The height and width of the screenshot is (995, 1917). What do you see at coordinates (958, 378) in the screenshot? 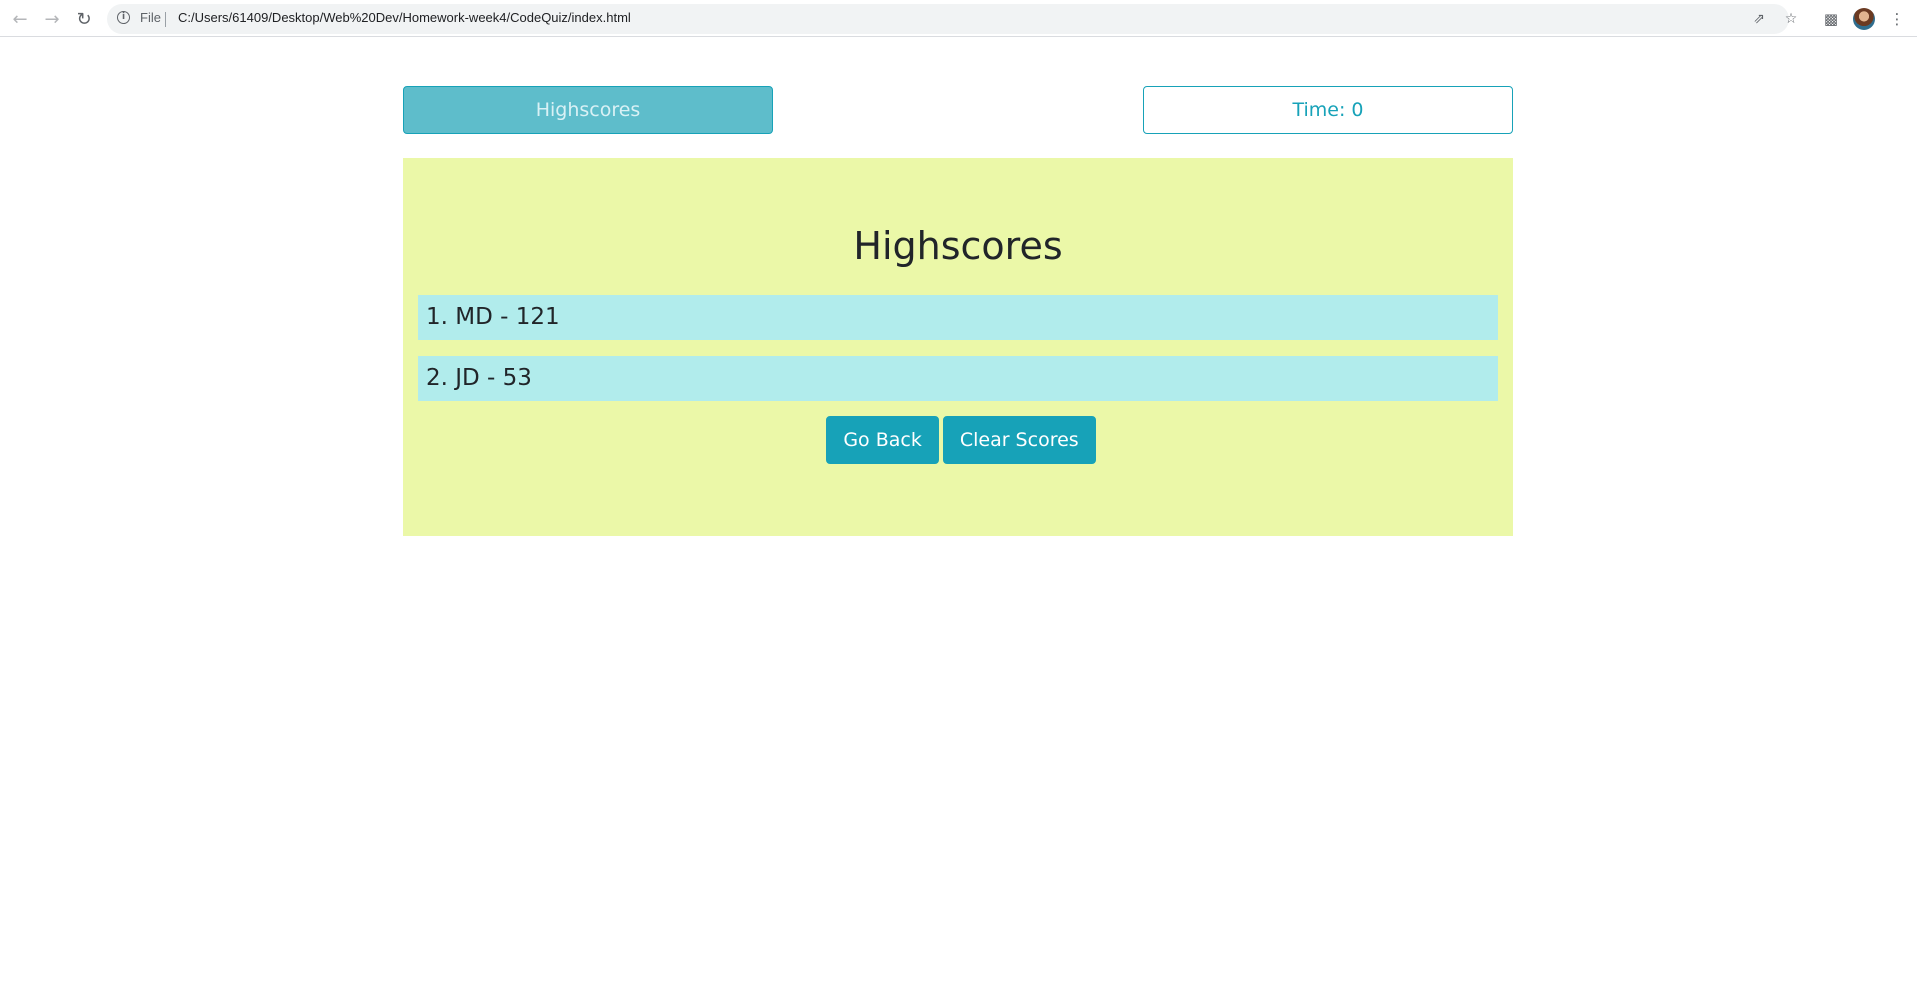
I see `score-item: 2. JD - 53` at bounding box center [958, 378].